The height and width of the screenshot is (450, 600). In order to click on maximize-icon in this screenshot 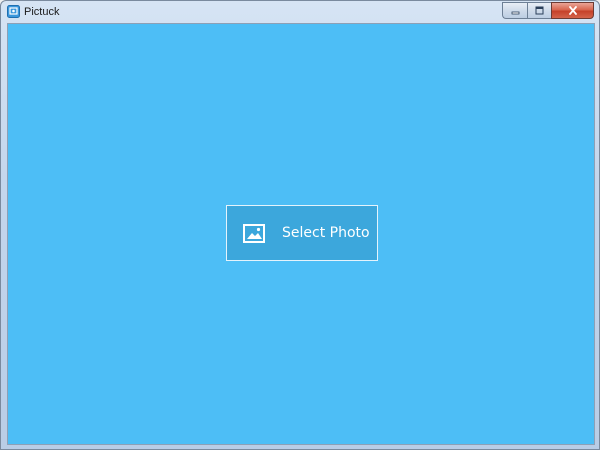, I will do `click(539, 10)`.